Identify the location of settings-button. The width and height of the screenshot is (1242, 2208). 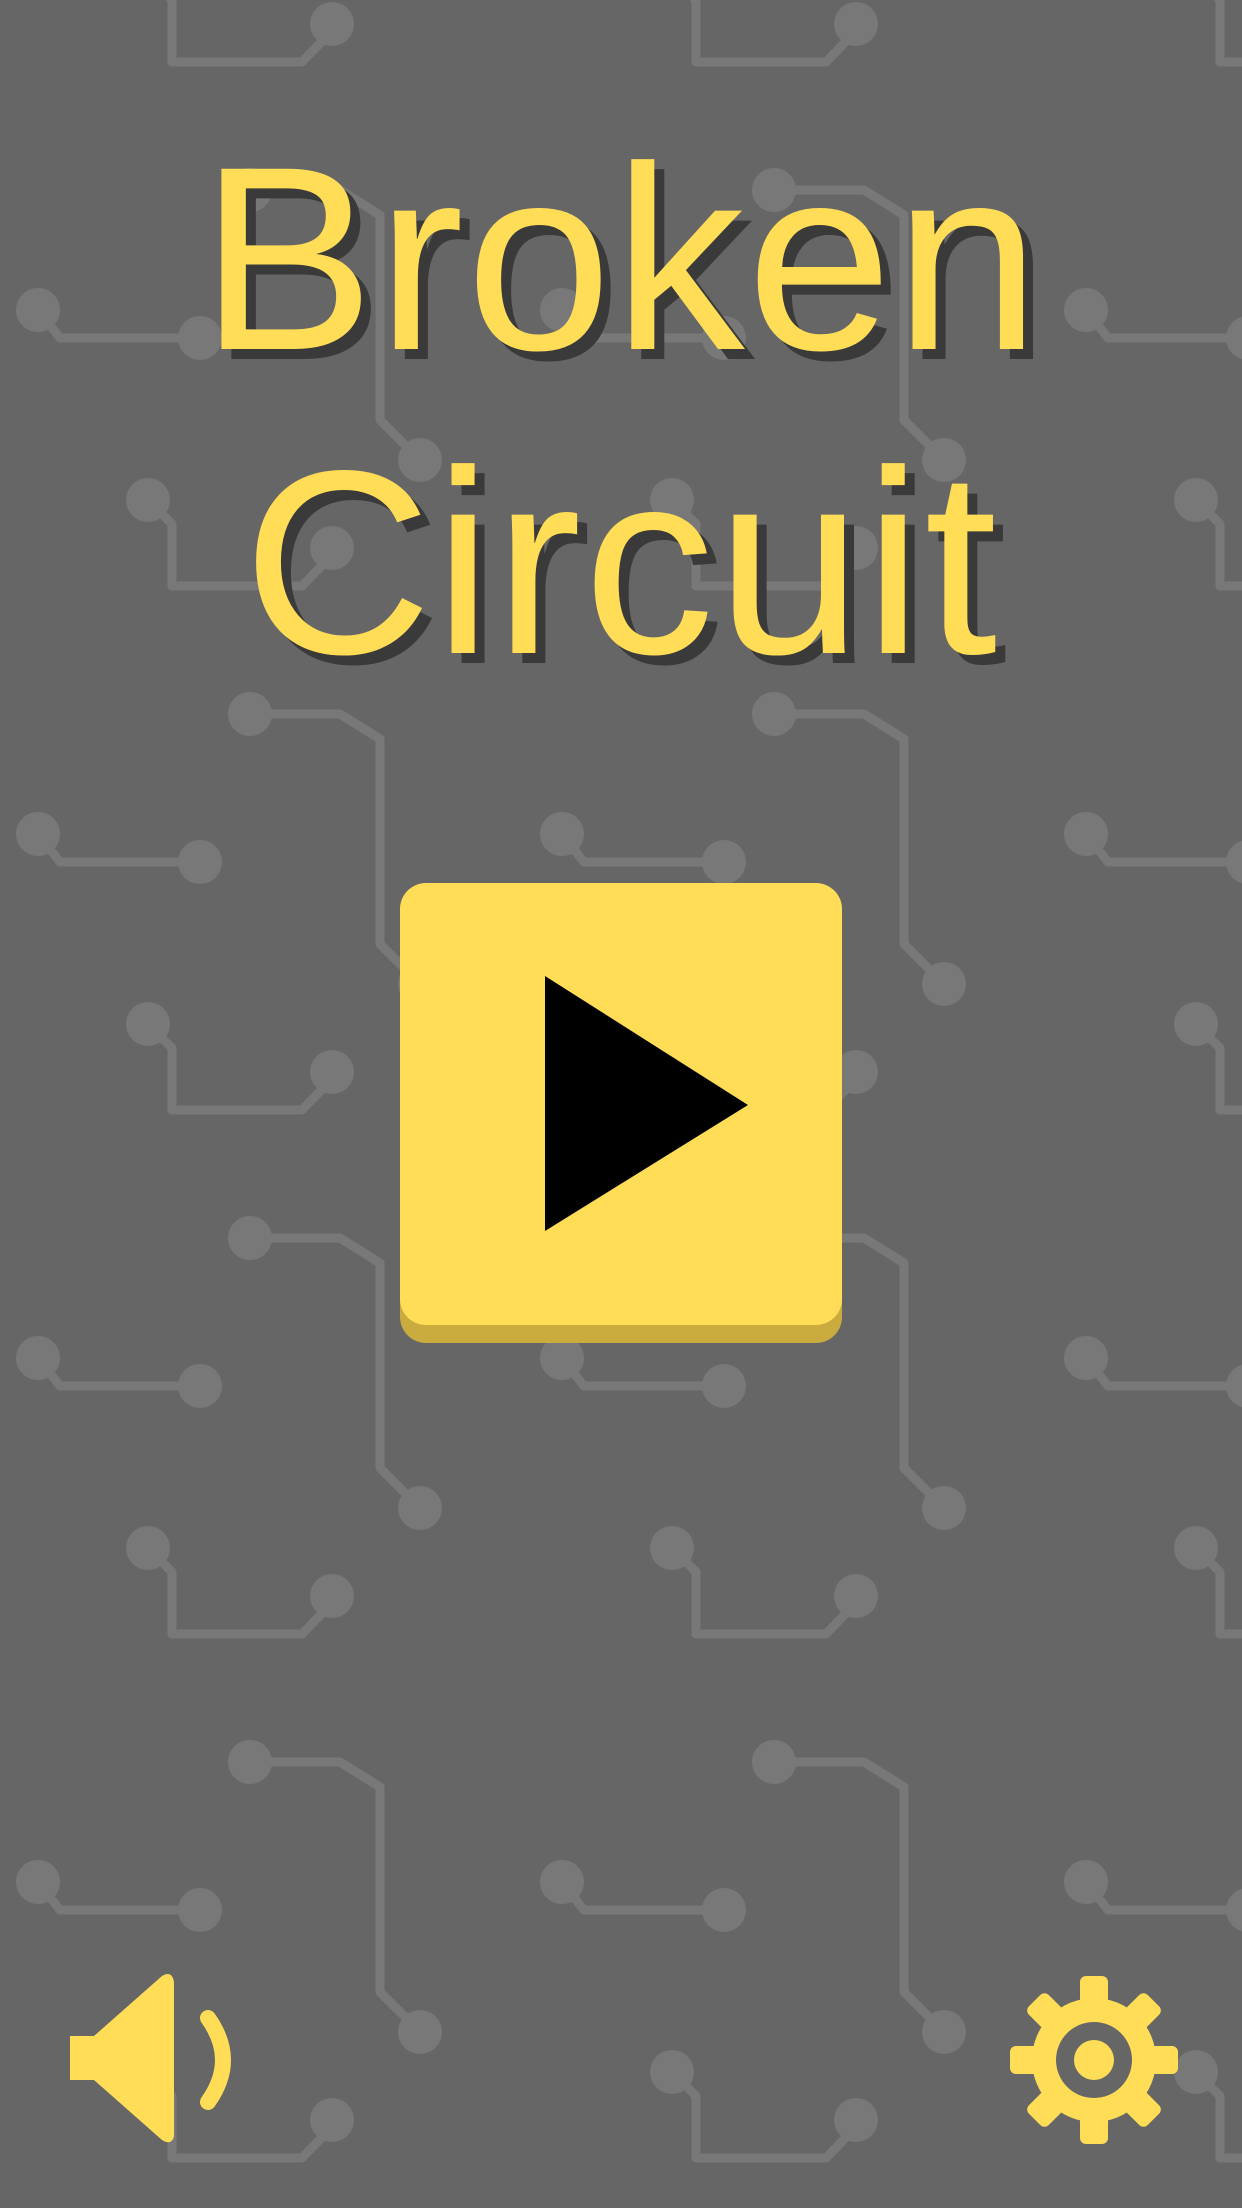
(1090, 2060).